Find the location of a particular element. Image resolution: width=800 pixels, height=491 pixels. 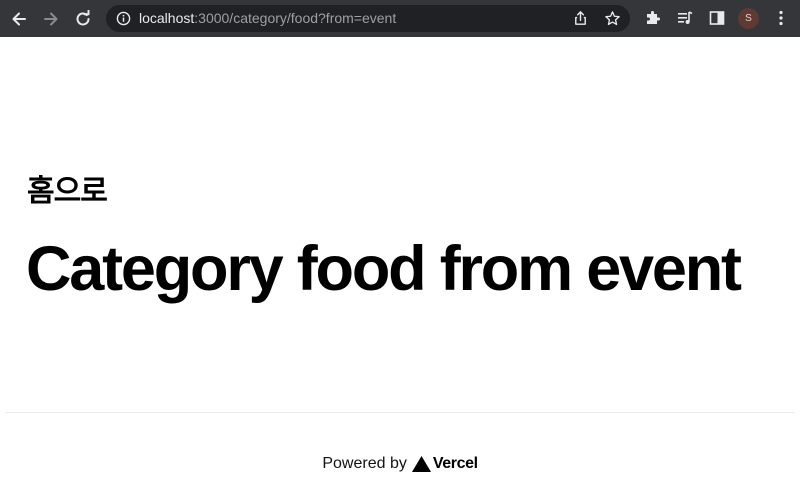

powered-by-vercel-link: Powered by Vercel is located at coordinates (400, 464).